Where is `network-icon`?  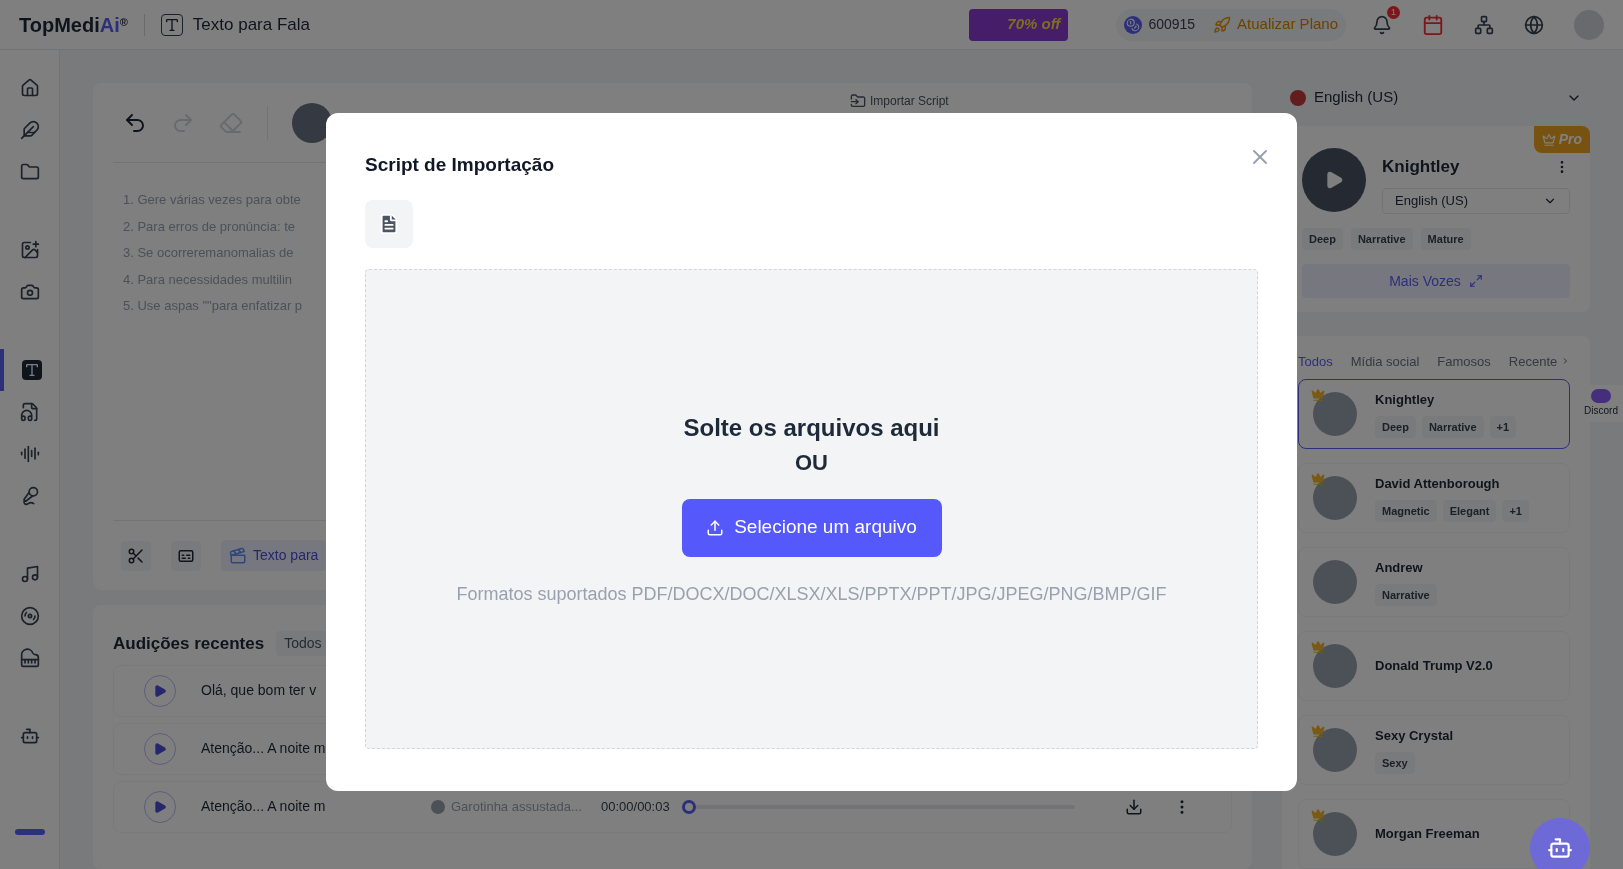
network-icon is located at coordinates (1484, 24).